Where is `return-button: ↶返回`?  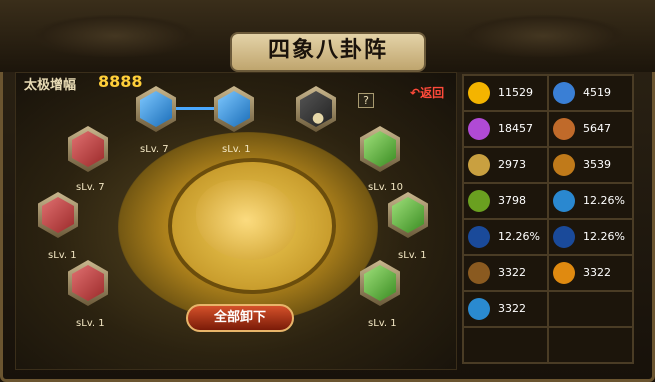
return-button: ↶返回 is located at coordinates (427, 92).